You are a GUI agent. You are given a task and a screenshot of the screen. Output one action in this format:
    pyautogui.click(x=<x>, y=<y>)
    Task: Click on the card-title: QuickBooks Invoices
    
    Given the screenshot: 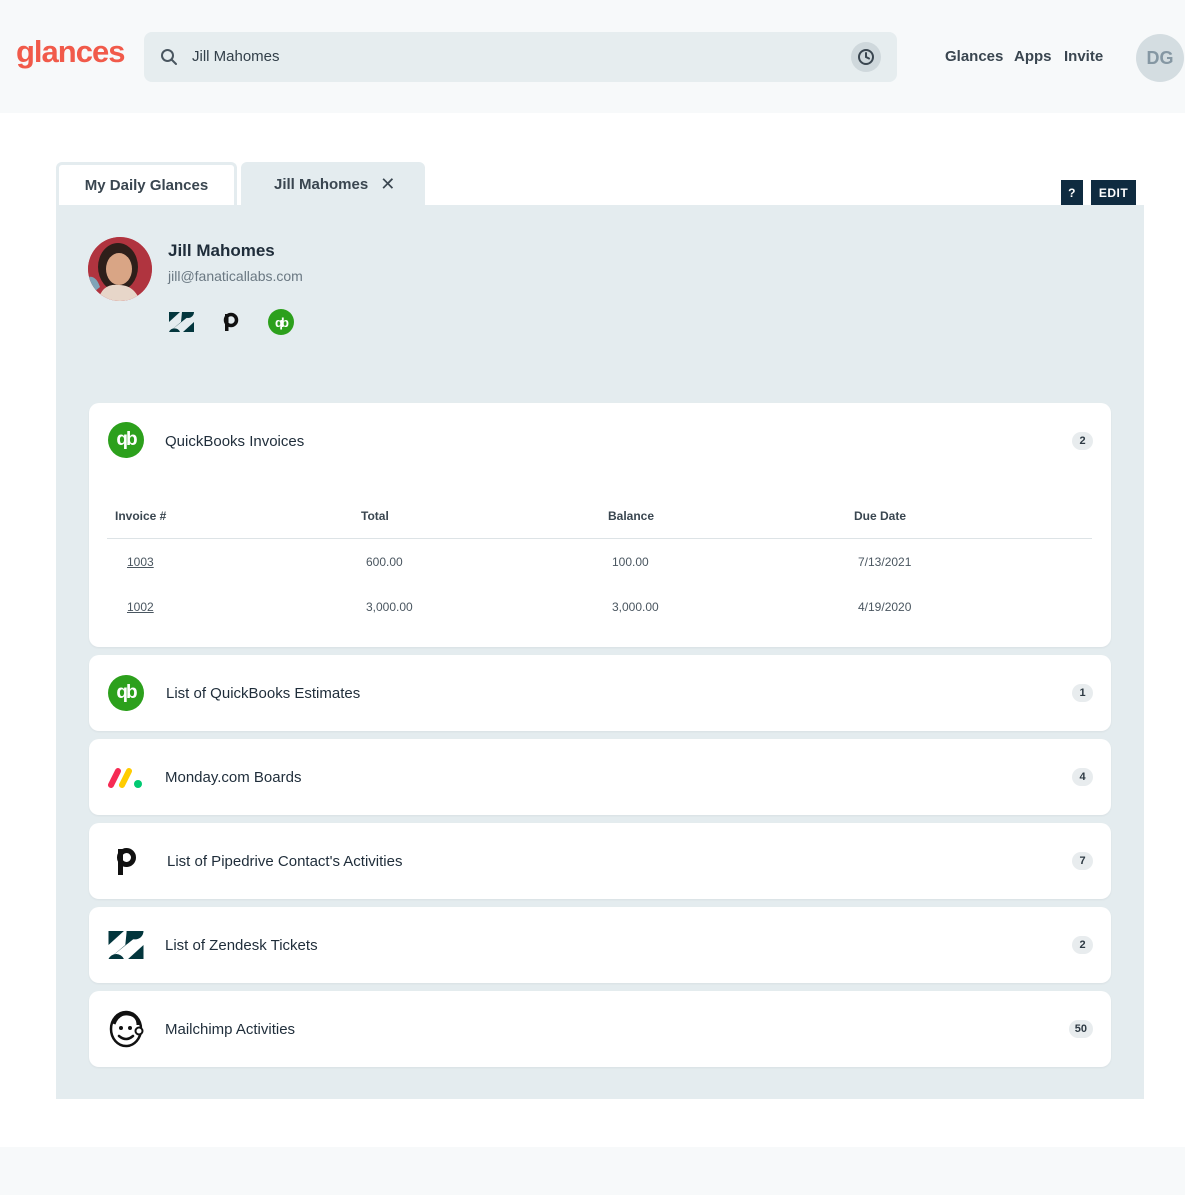 What is the action you would take?
    pyautogui.click(x=234, y=441)
    